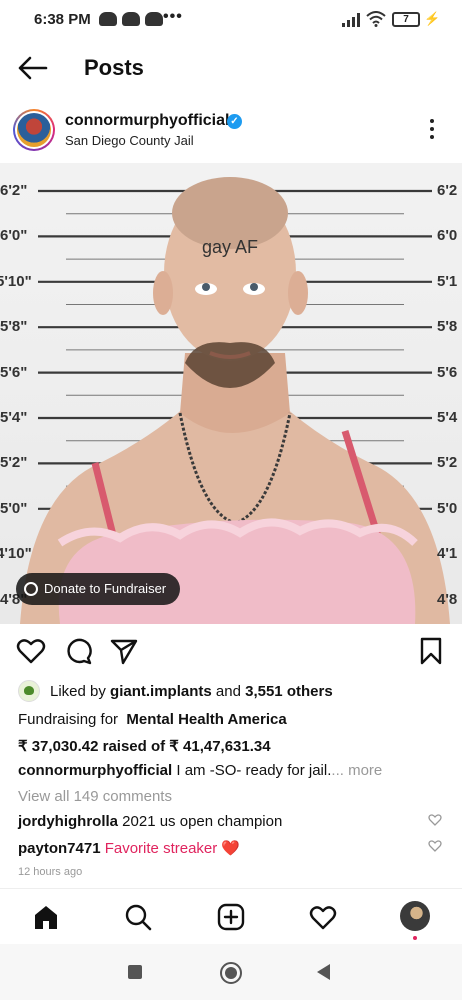 Image resolution: width=462 pixels, height=1000 pixels. I want to click on avatar, so click(34, 130).